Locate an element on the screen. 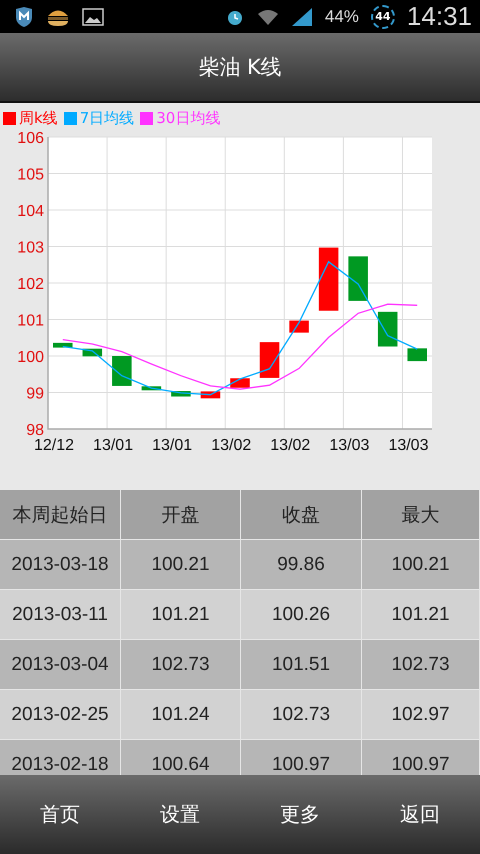  wifi-icon is located at coordinates (267, 17).